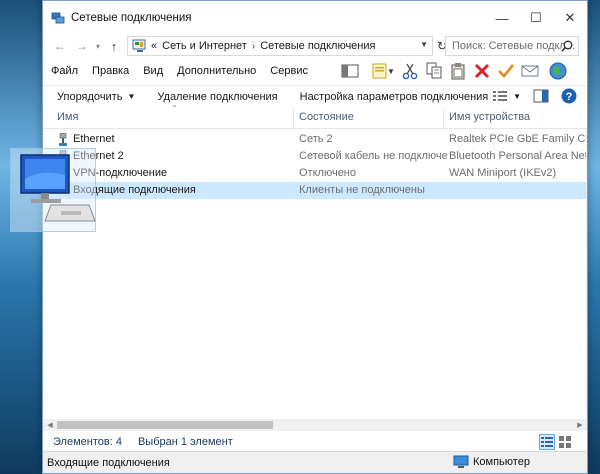  I want to click on connection-state: Клиенты не подключены, so click(362, 190).